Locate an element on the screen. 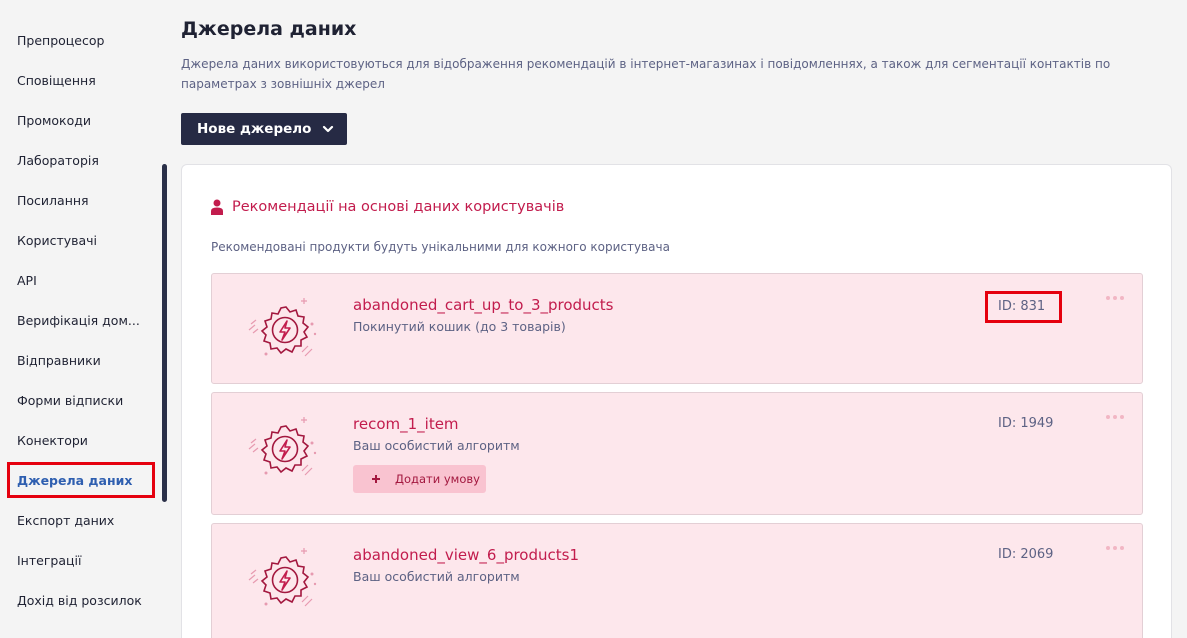  sidebar-scrollbar is located at coordinates (164, 333).